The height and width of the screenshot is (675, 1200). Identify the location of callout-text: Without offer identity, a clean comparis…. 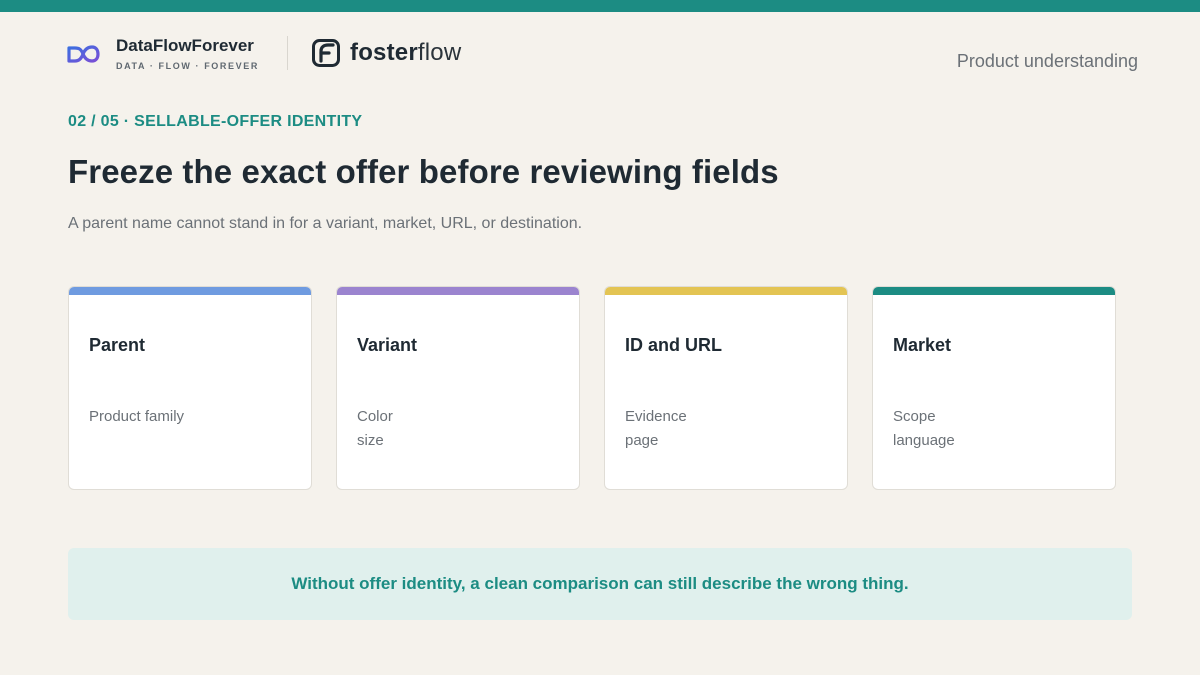
(600, 583).